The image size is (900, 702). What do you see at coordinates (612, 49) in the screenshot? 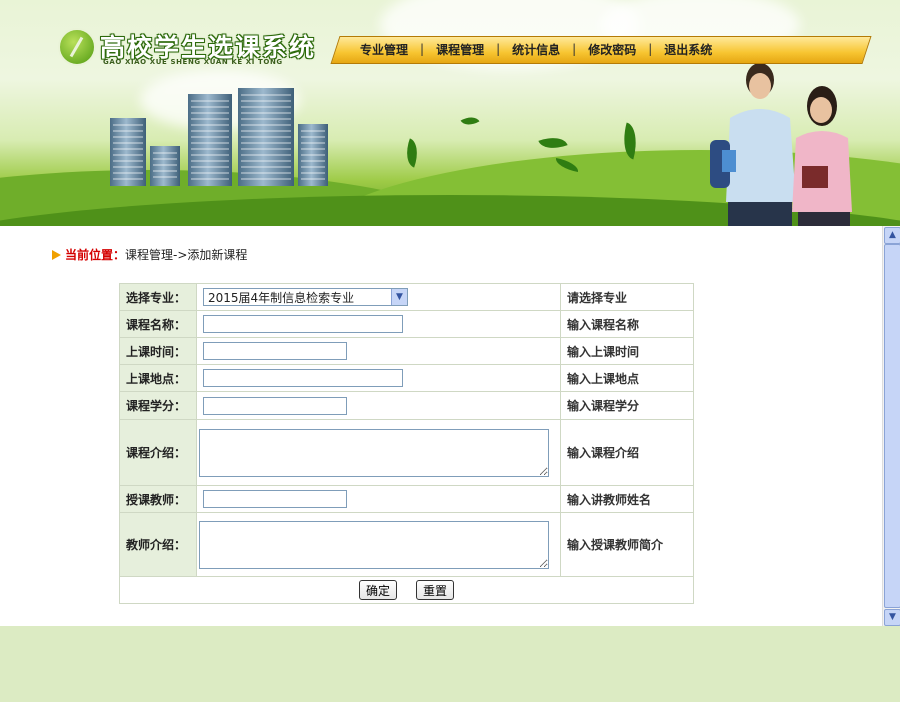
I see `nav-item-change-password: 修改密码` at bounding box center [612, 49].